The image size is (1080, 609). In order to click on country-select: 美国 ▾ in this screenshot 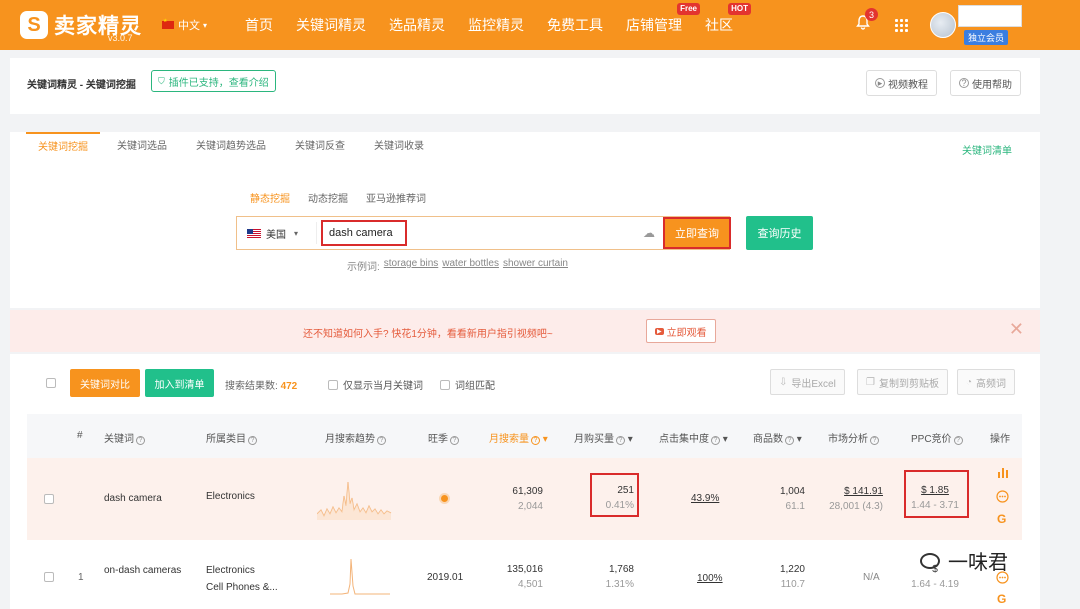, I will do `click(277, 233)`.